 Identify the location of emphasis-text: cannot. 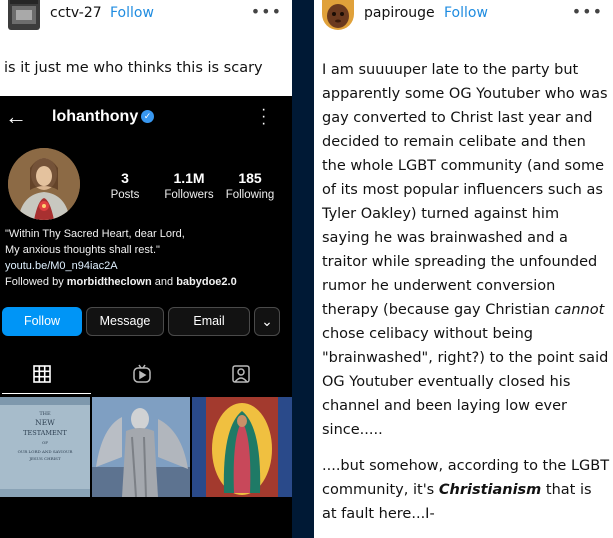
(579, 310).